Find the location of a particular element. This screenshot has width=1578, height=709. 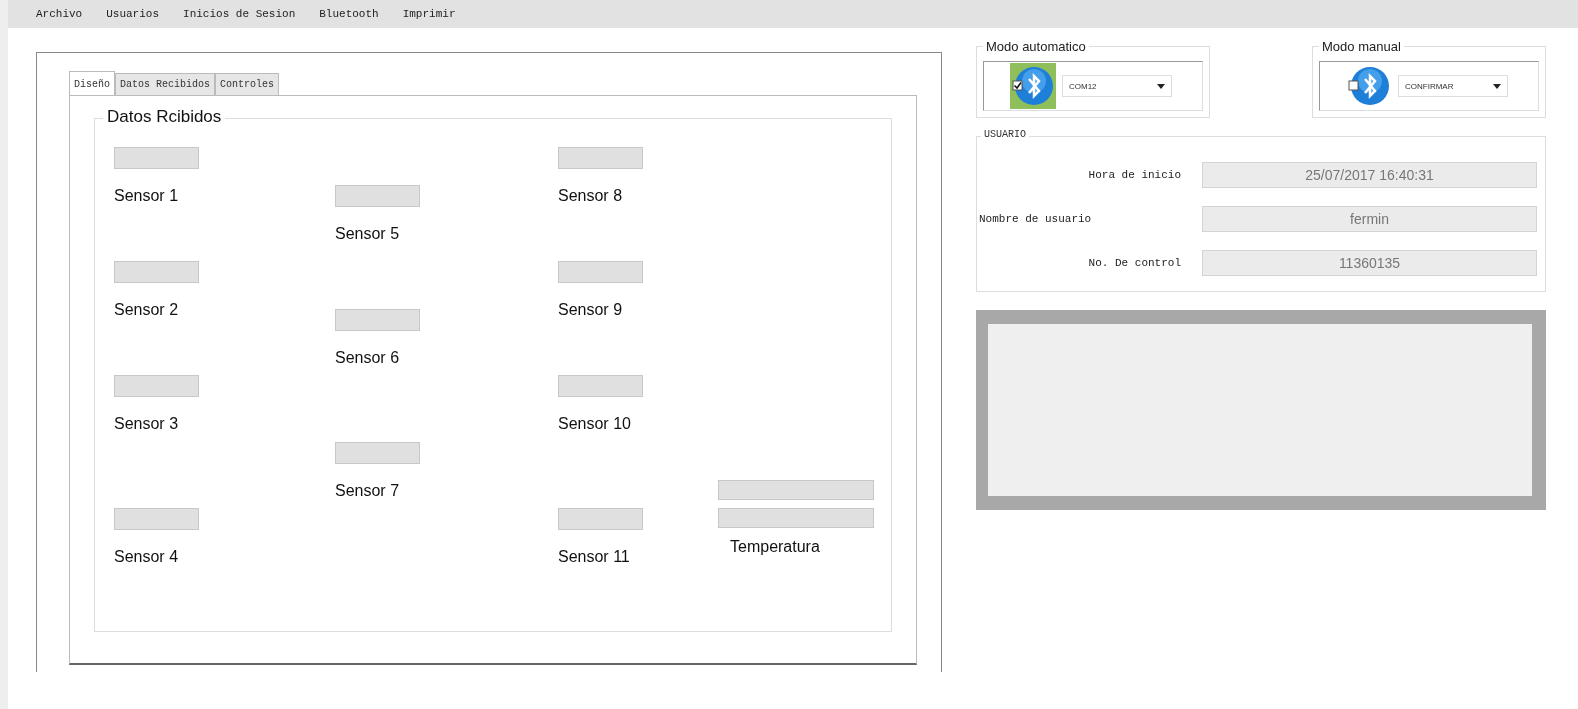

sensor-label: Sensor 9 is located at coordinates (590, 310).